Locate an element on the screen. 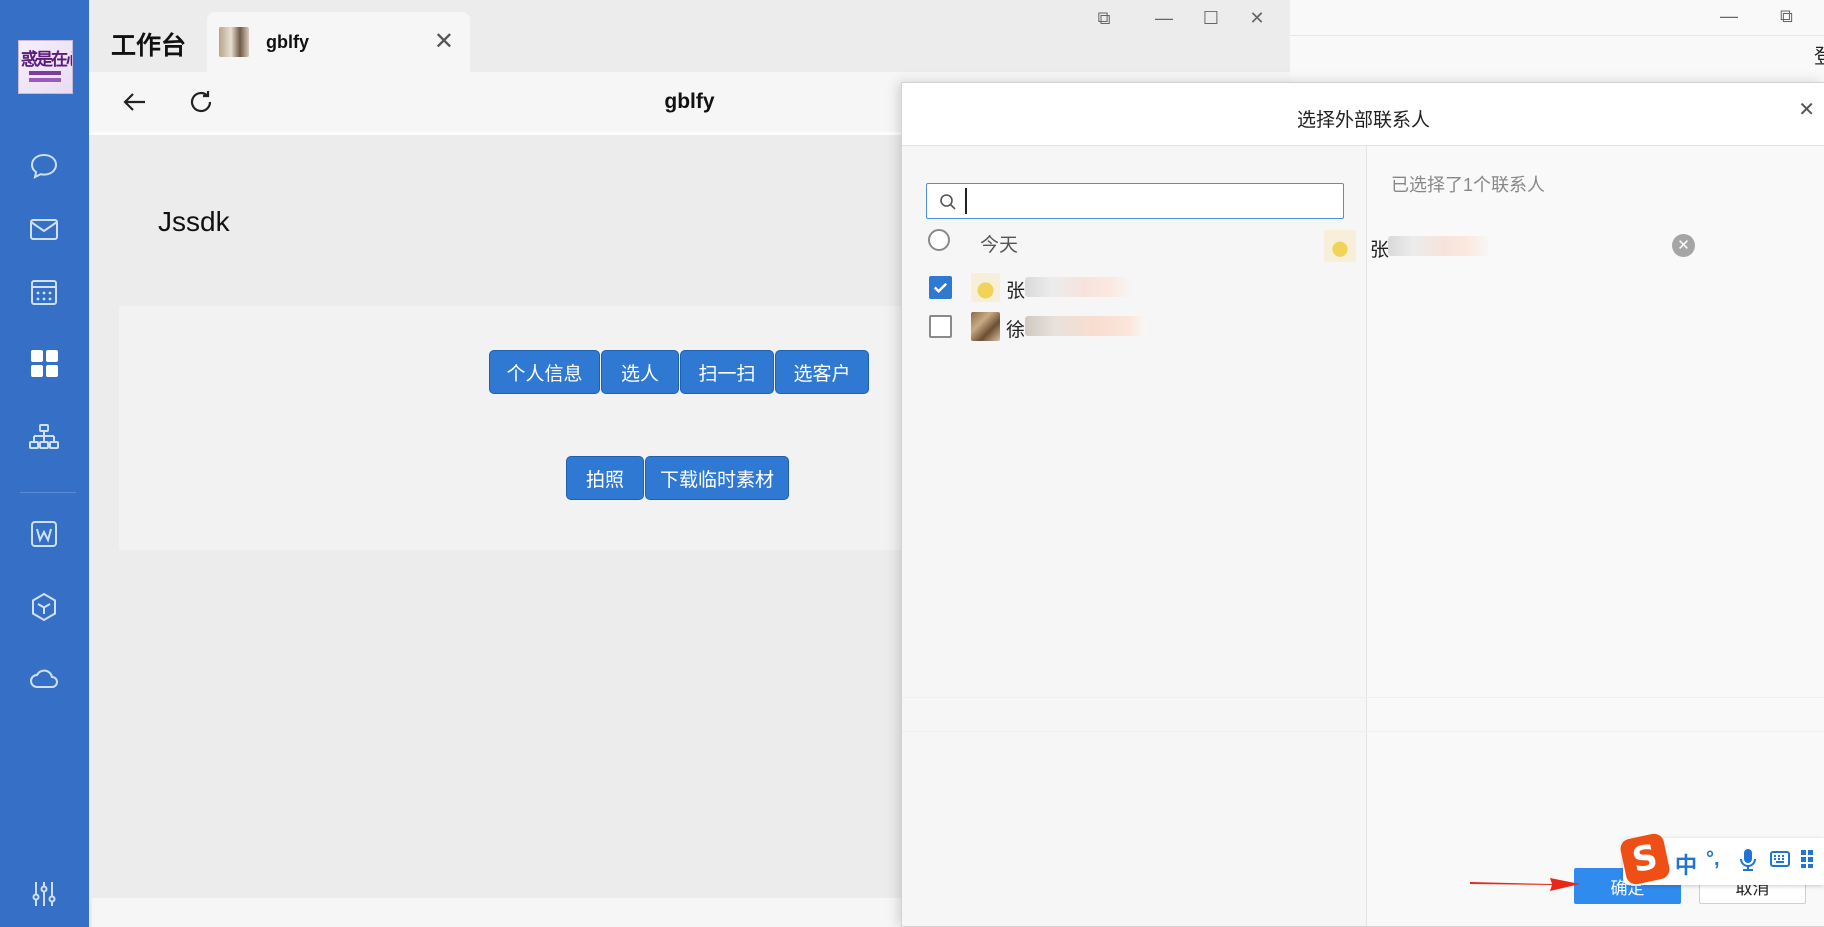  minimize-icon: — is located at coordinates (1164, 18).